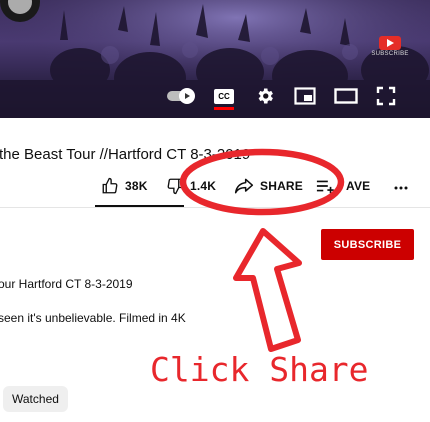 This screenshot has width=430, height=422. Describe the element at coordinates (386, 96) in the screenshot. I see `fullscreen-icon` at that location.